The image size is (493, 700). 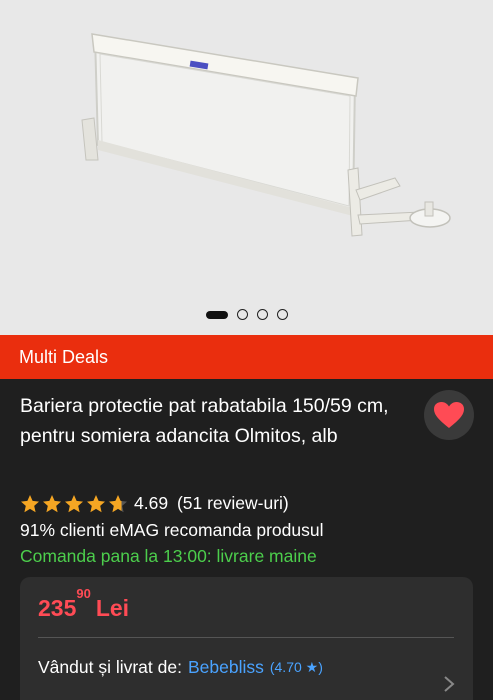 What do you see at coordinates (216, 314) in the screenshot?
I see `gallery-dot-active` at bounding box center [216, 314].